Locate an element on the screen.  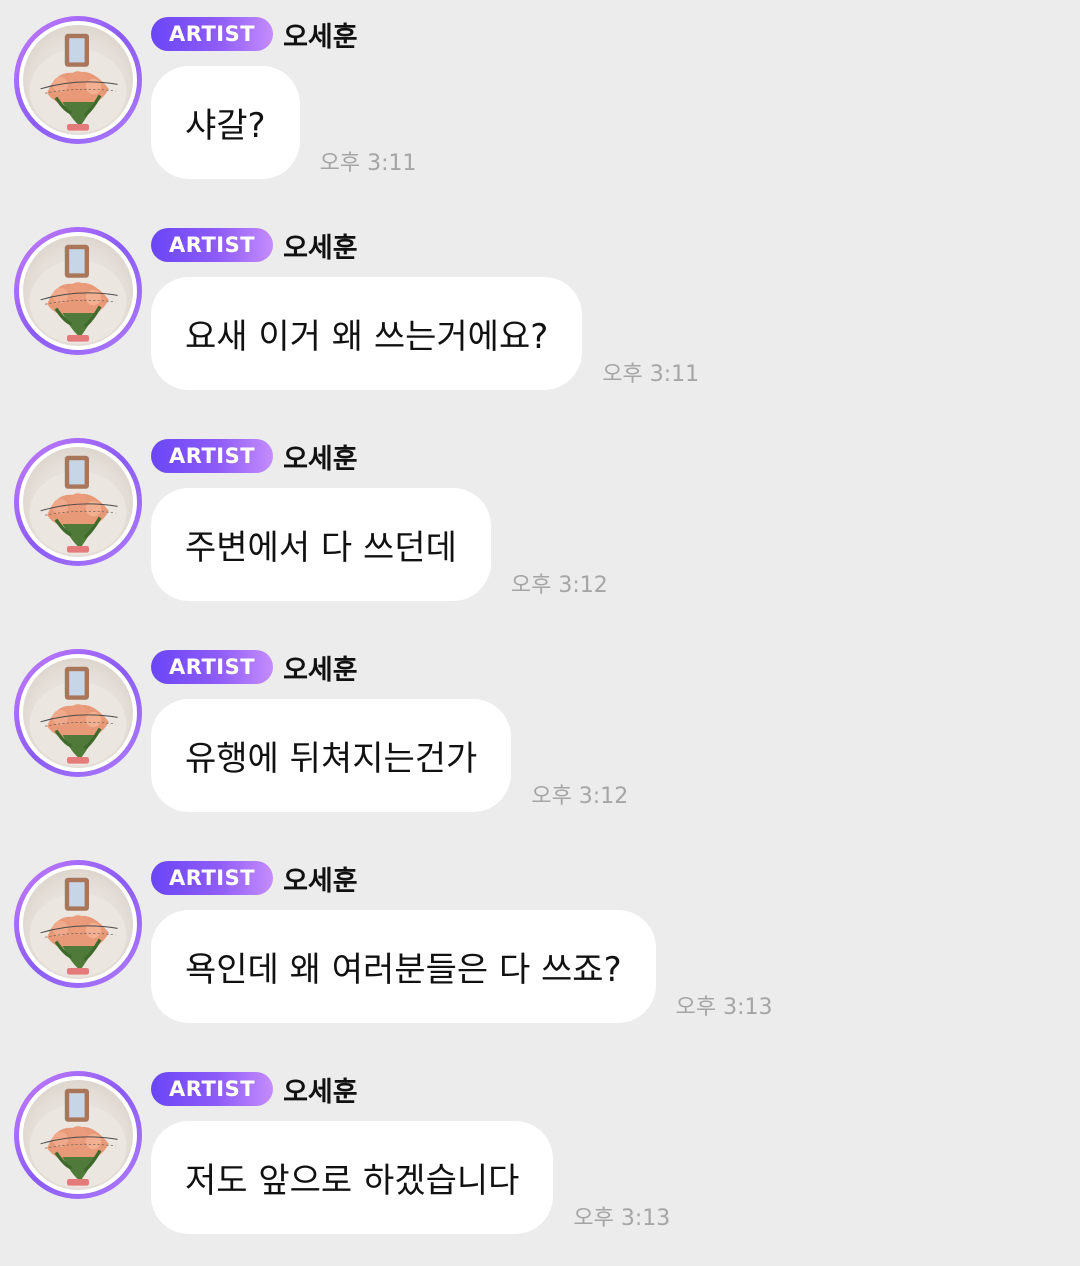
message-bubble: 주변에서 다 쓰던데 is located at coordinates (321, 544).